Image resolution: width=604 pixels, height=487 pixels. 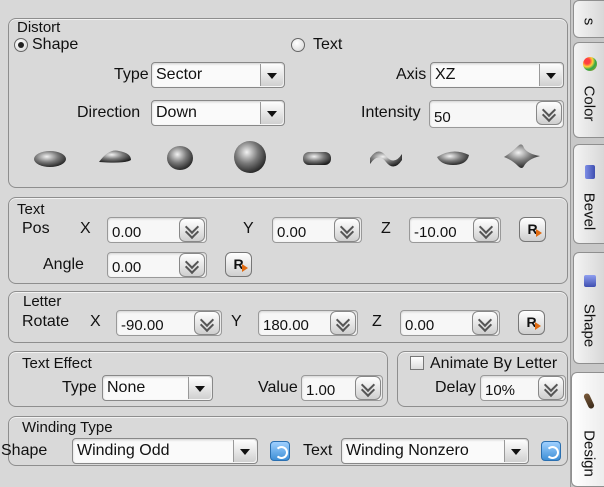 I want to click on distort-type-label: Type, so click(x=131, y=74).